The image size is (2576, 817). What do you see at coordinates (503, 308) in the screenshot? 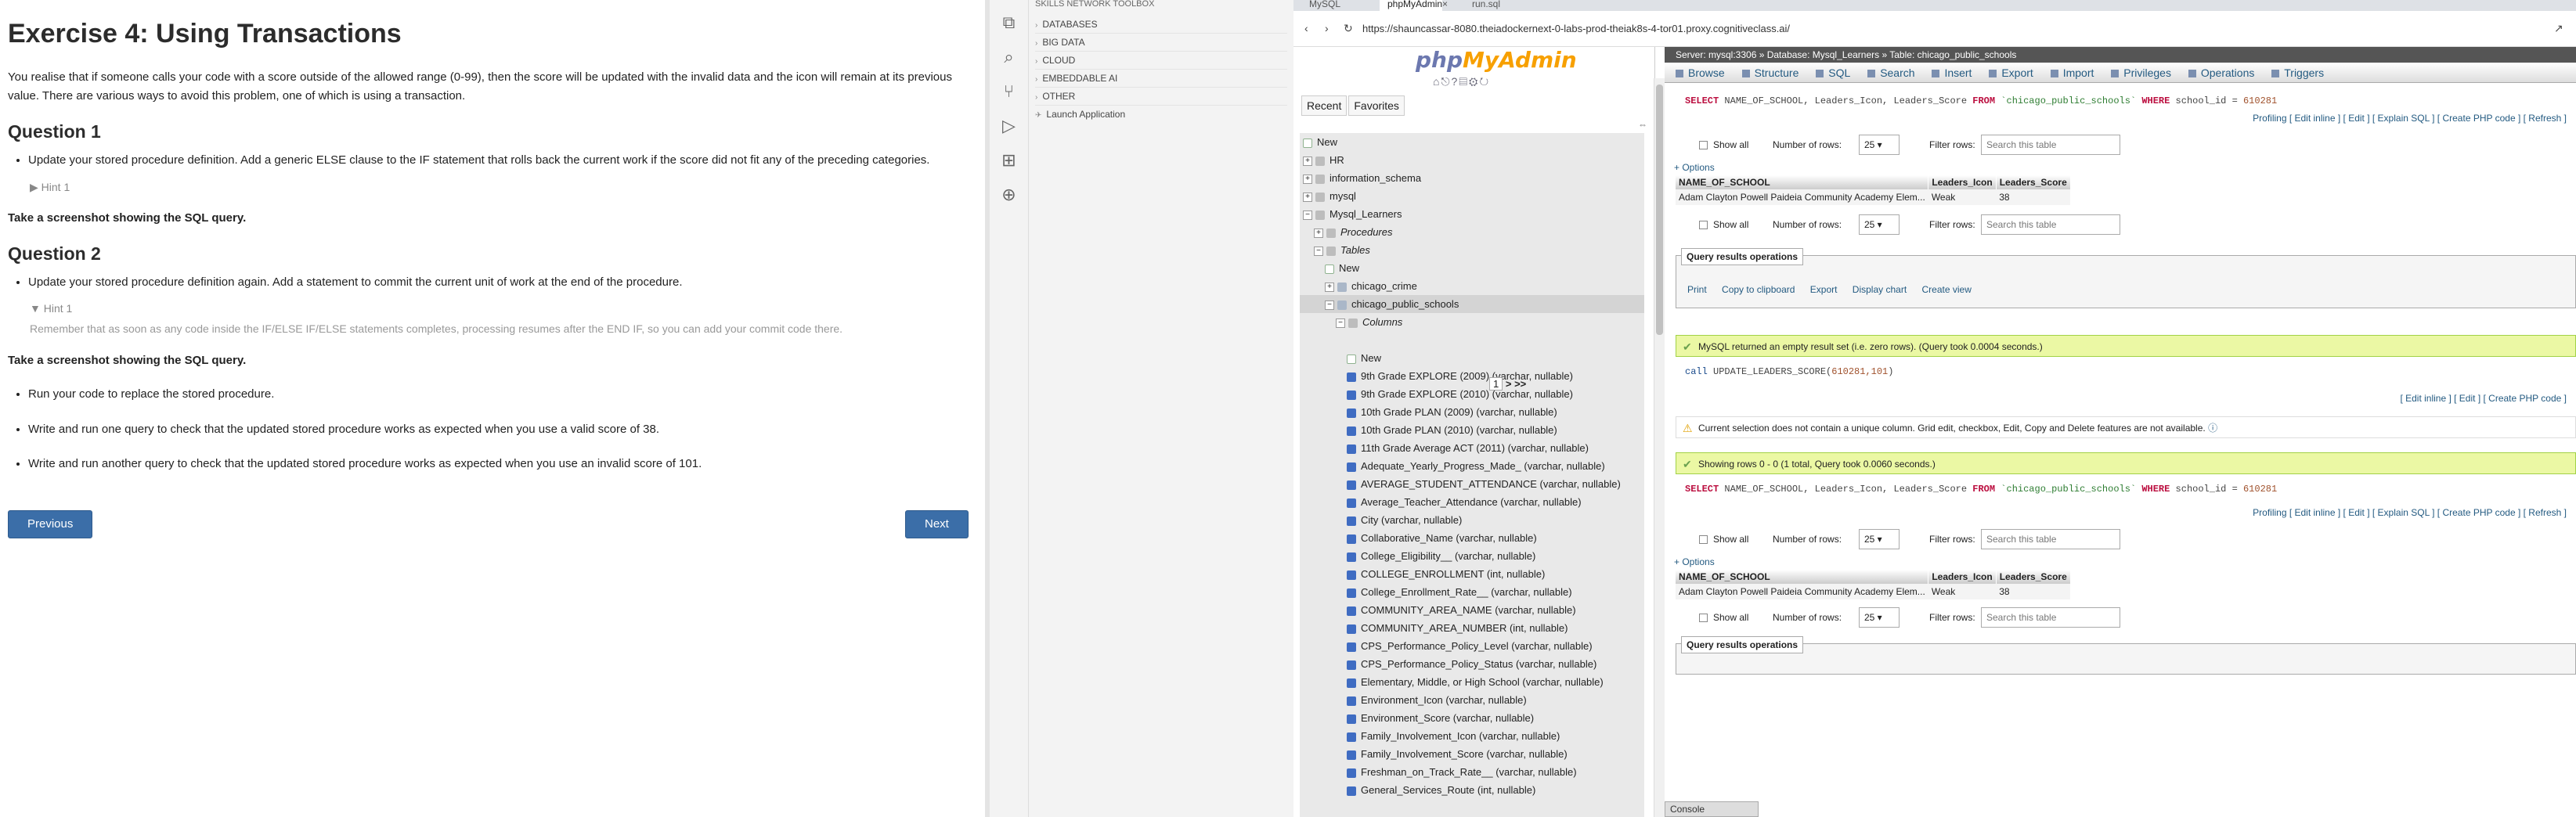
I see `hint-2-toggle: ▼ Hint 1` at bounding box center [503, 308].